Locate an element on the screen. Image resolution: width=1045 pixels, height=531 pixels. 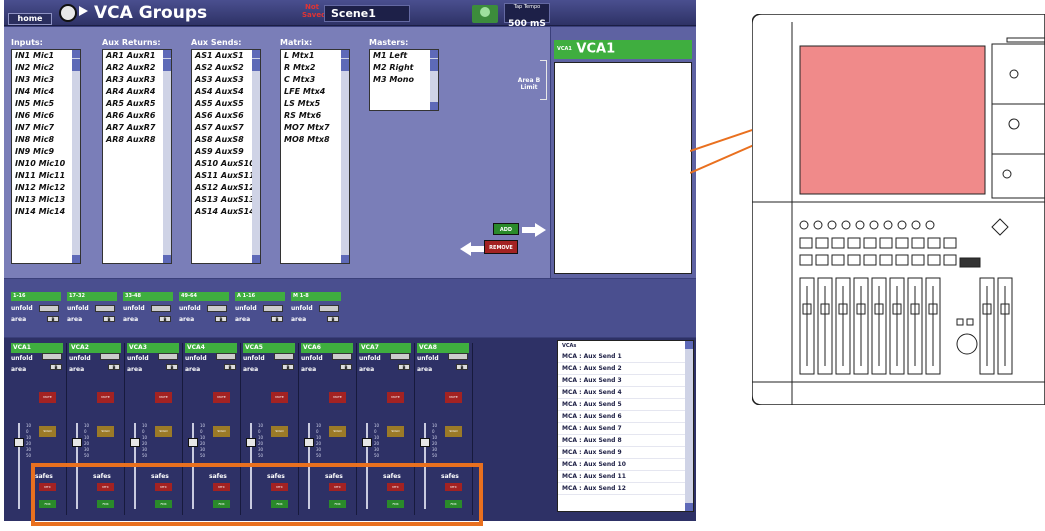
vcas-list-item: MCA : Aux Send 9 is located at coordinates (625, 453).